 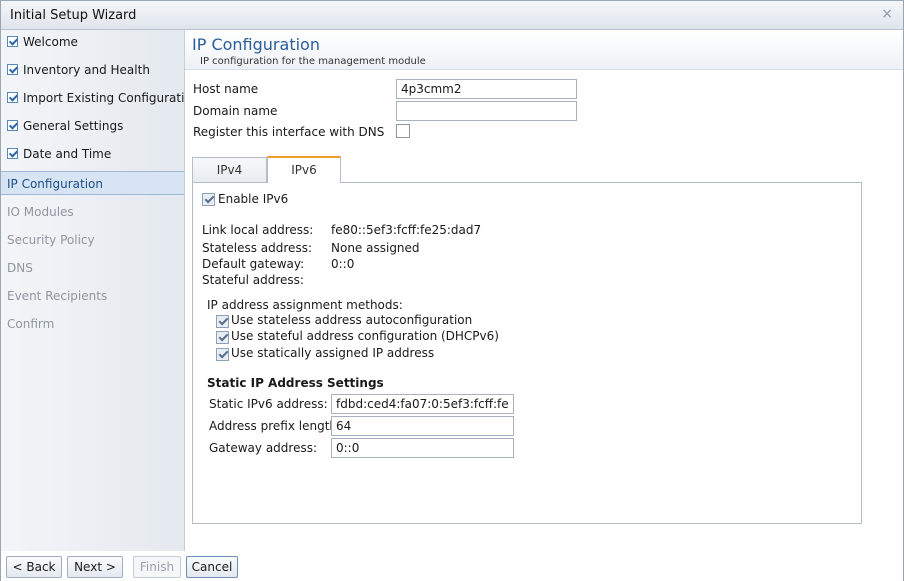 I want to click on static-settings-title: Static IP Address Settings, so click(x=295, y=383).